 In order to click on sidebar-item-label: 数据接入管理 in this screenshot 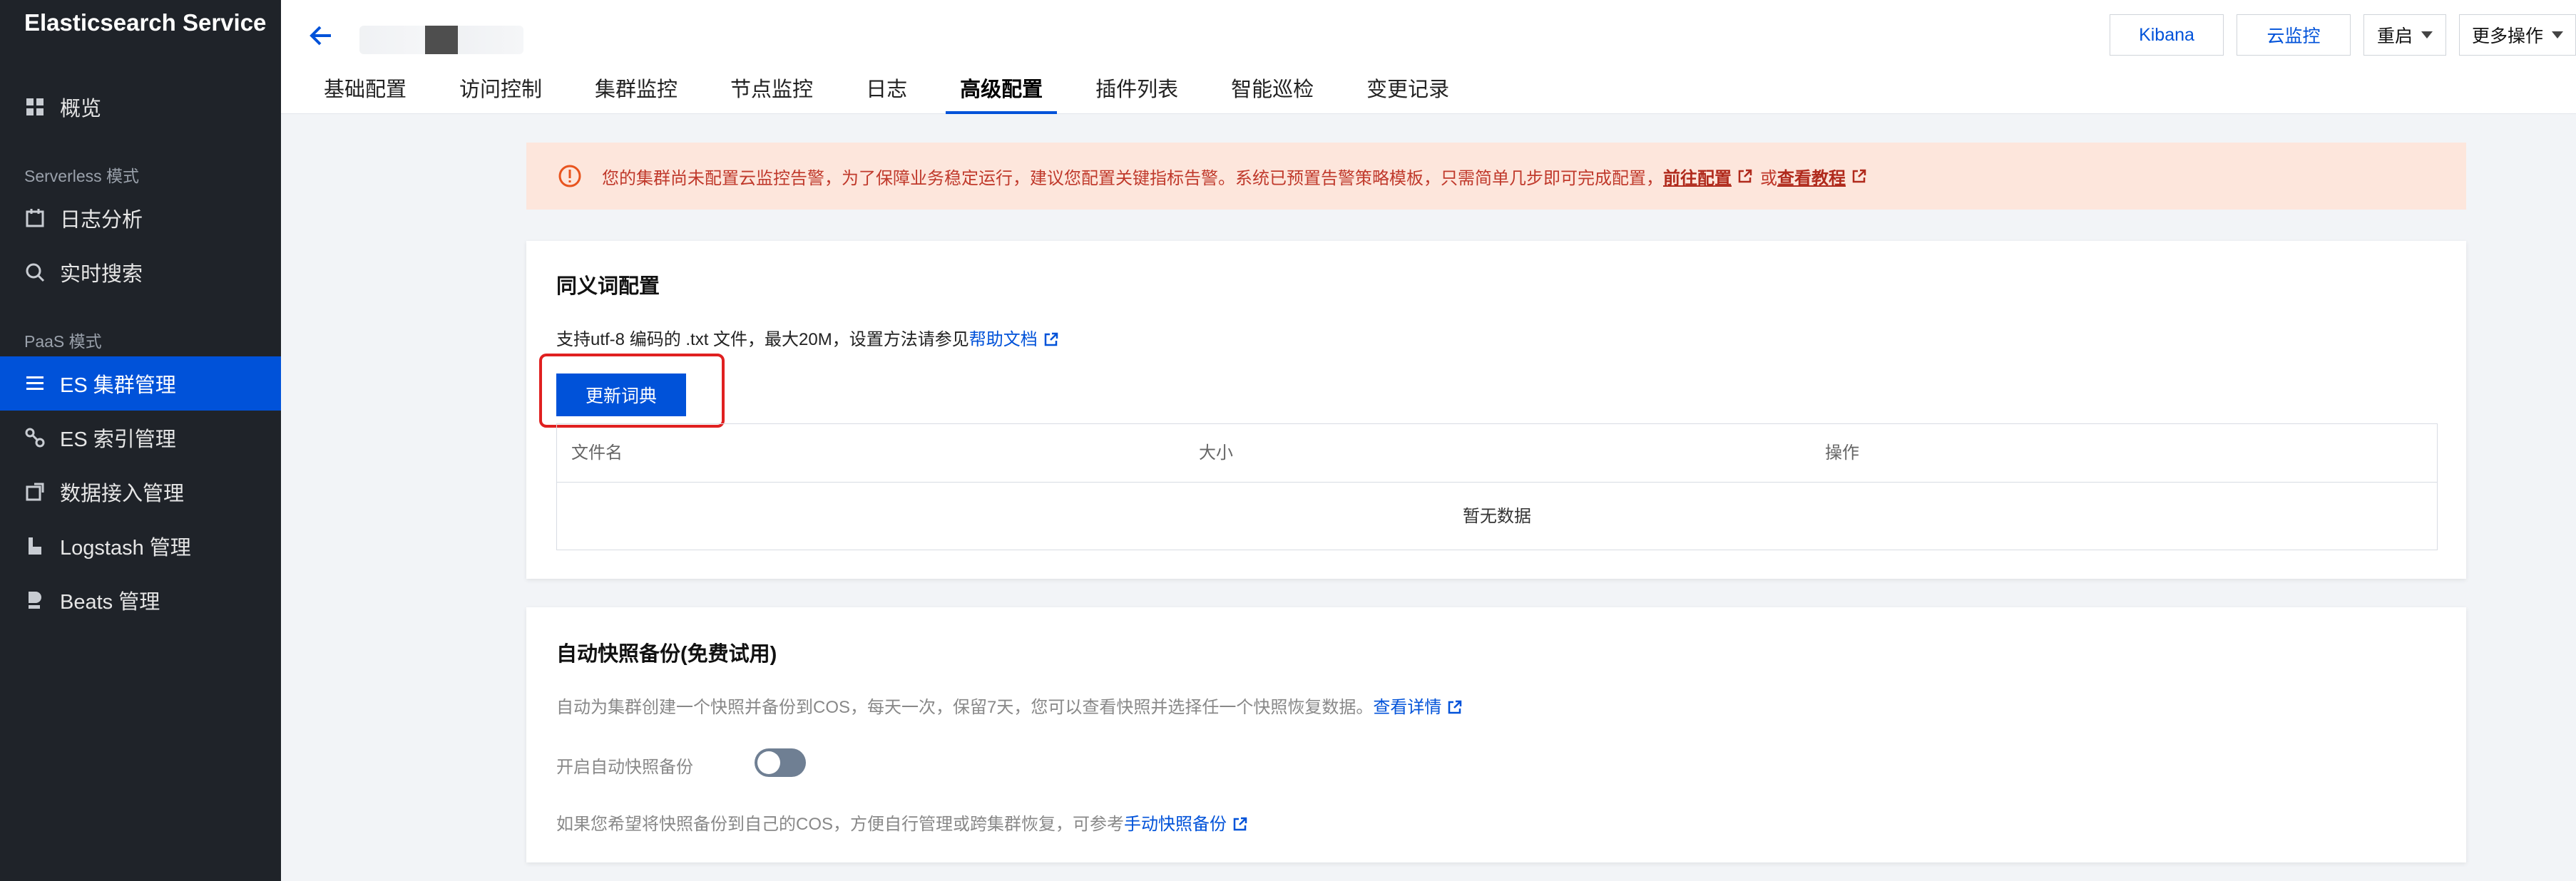, I will do `click(123, 494)`.